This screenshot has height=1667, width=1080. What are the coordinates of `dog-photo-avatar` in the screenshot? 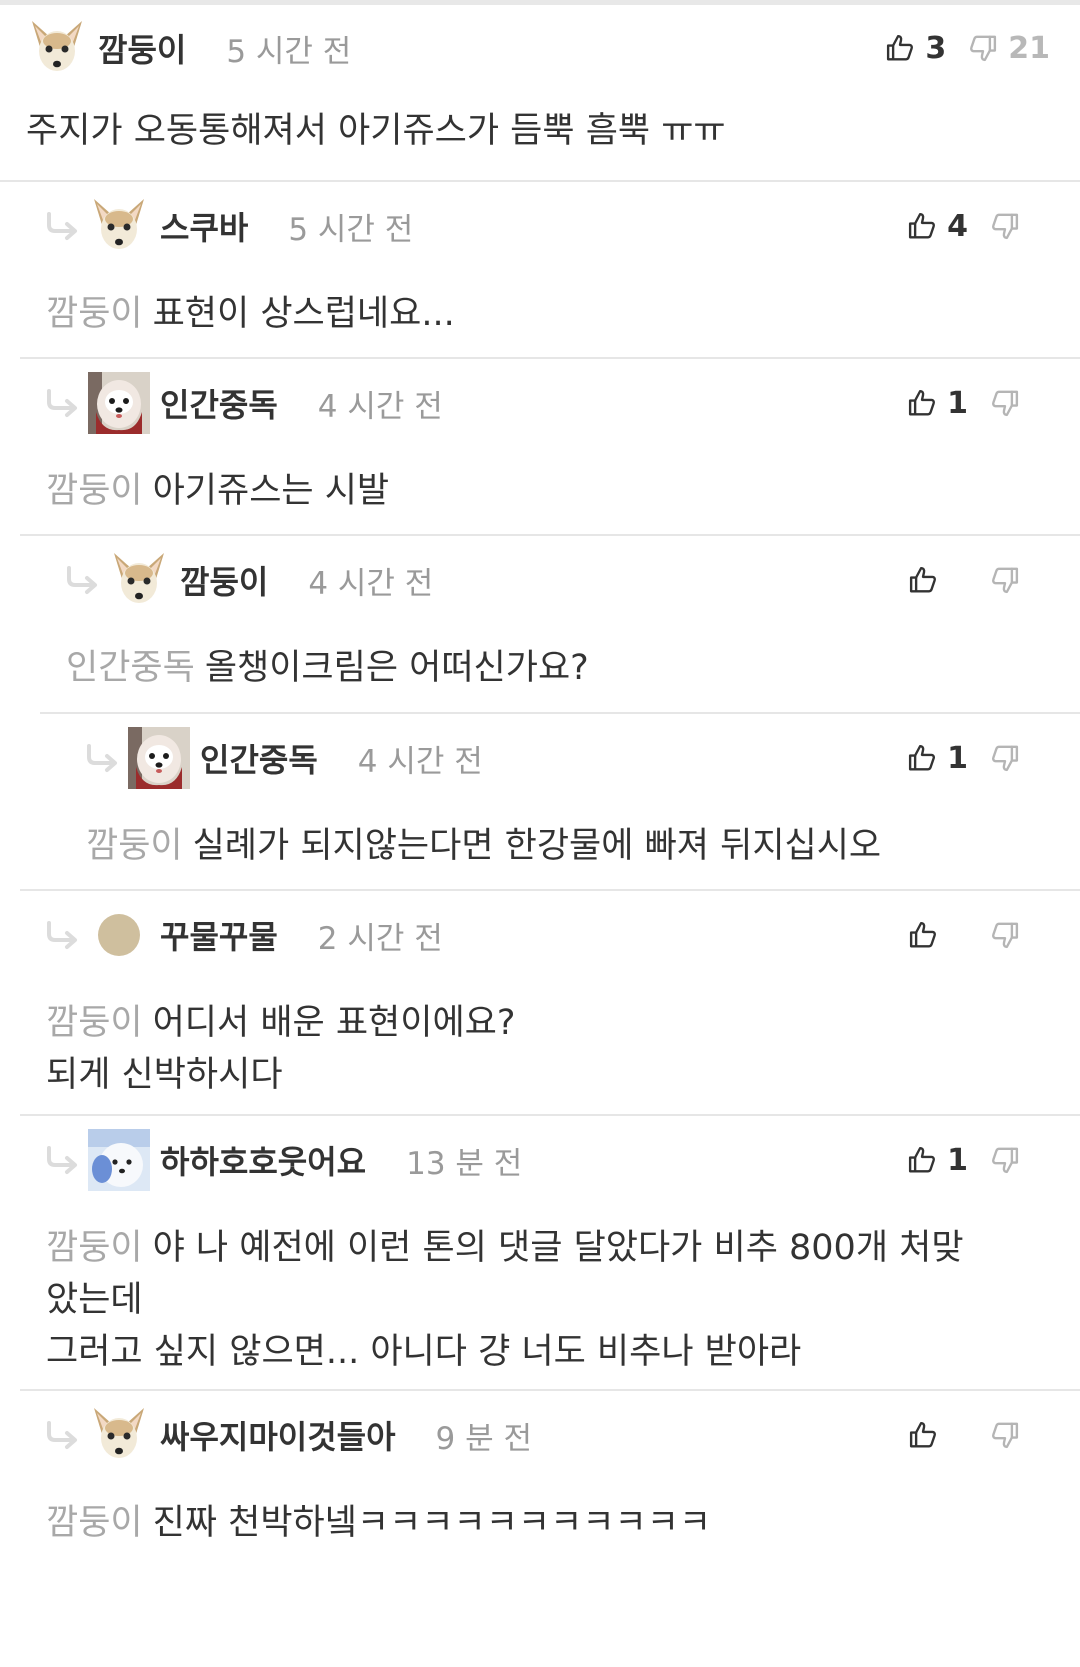 It's located at (159, 758).